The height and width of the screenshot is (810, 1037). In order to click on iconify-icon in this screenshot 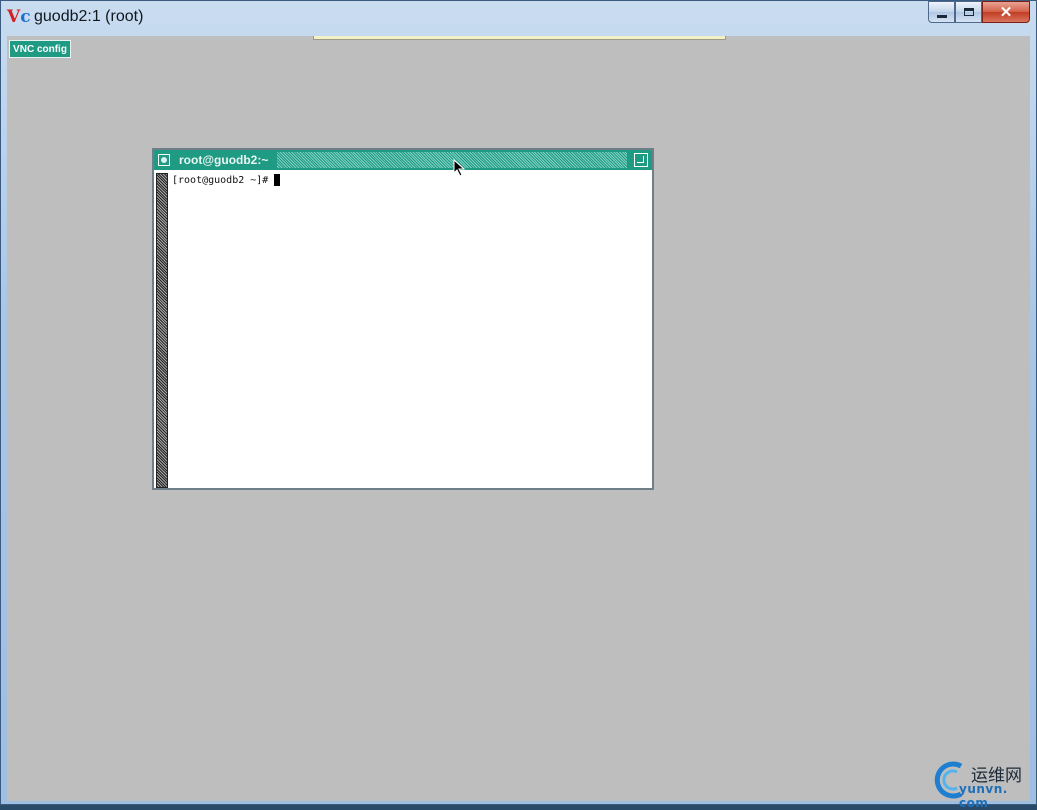, I will do `click(164, 160)`.